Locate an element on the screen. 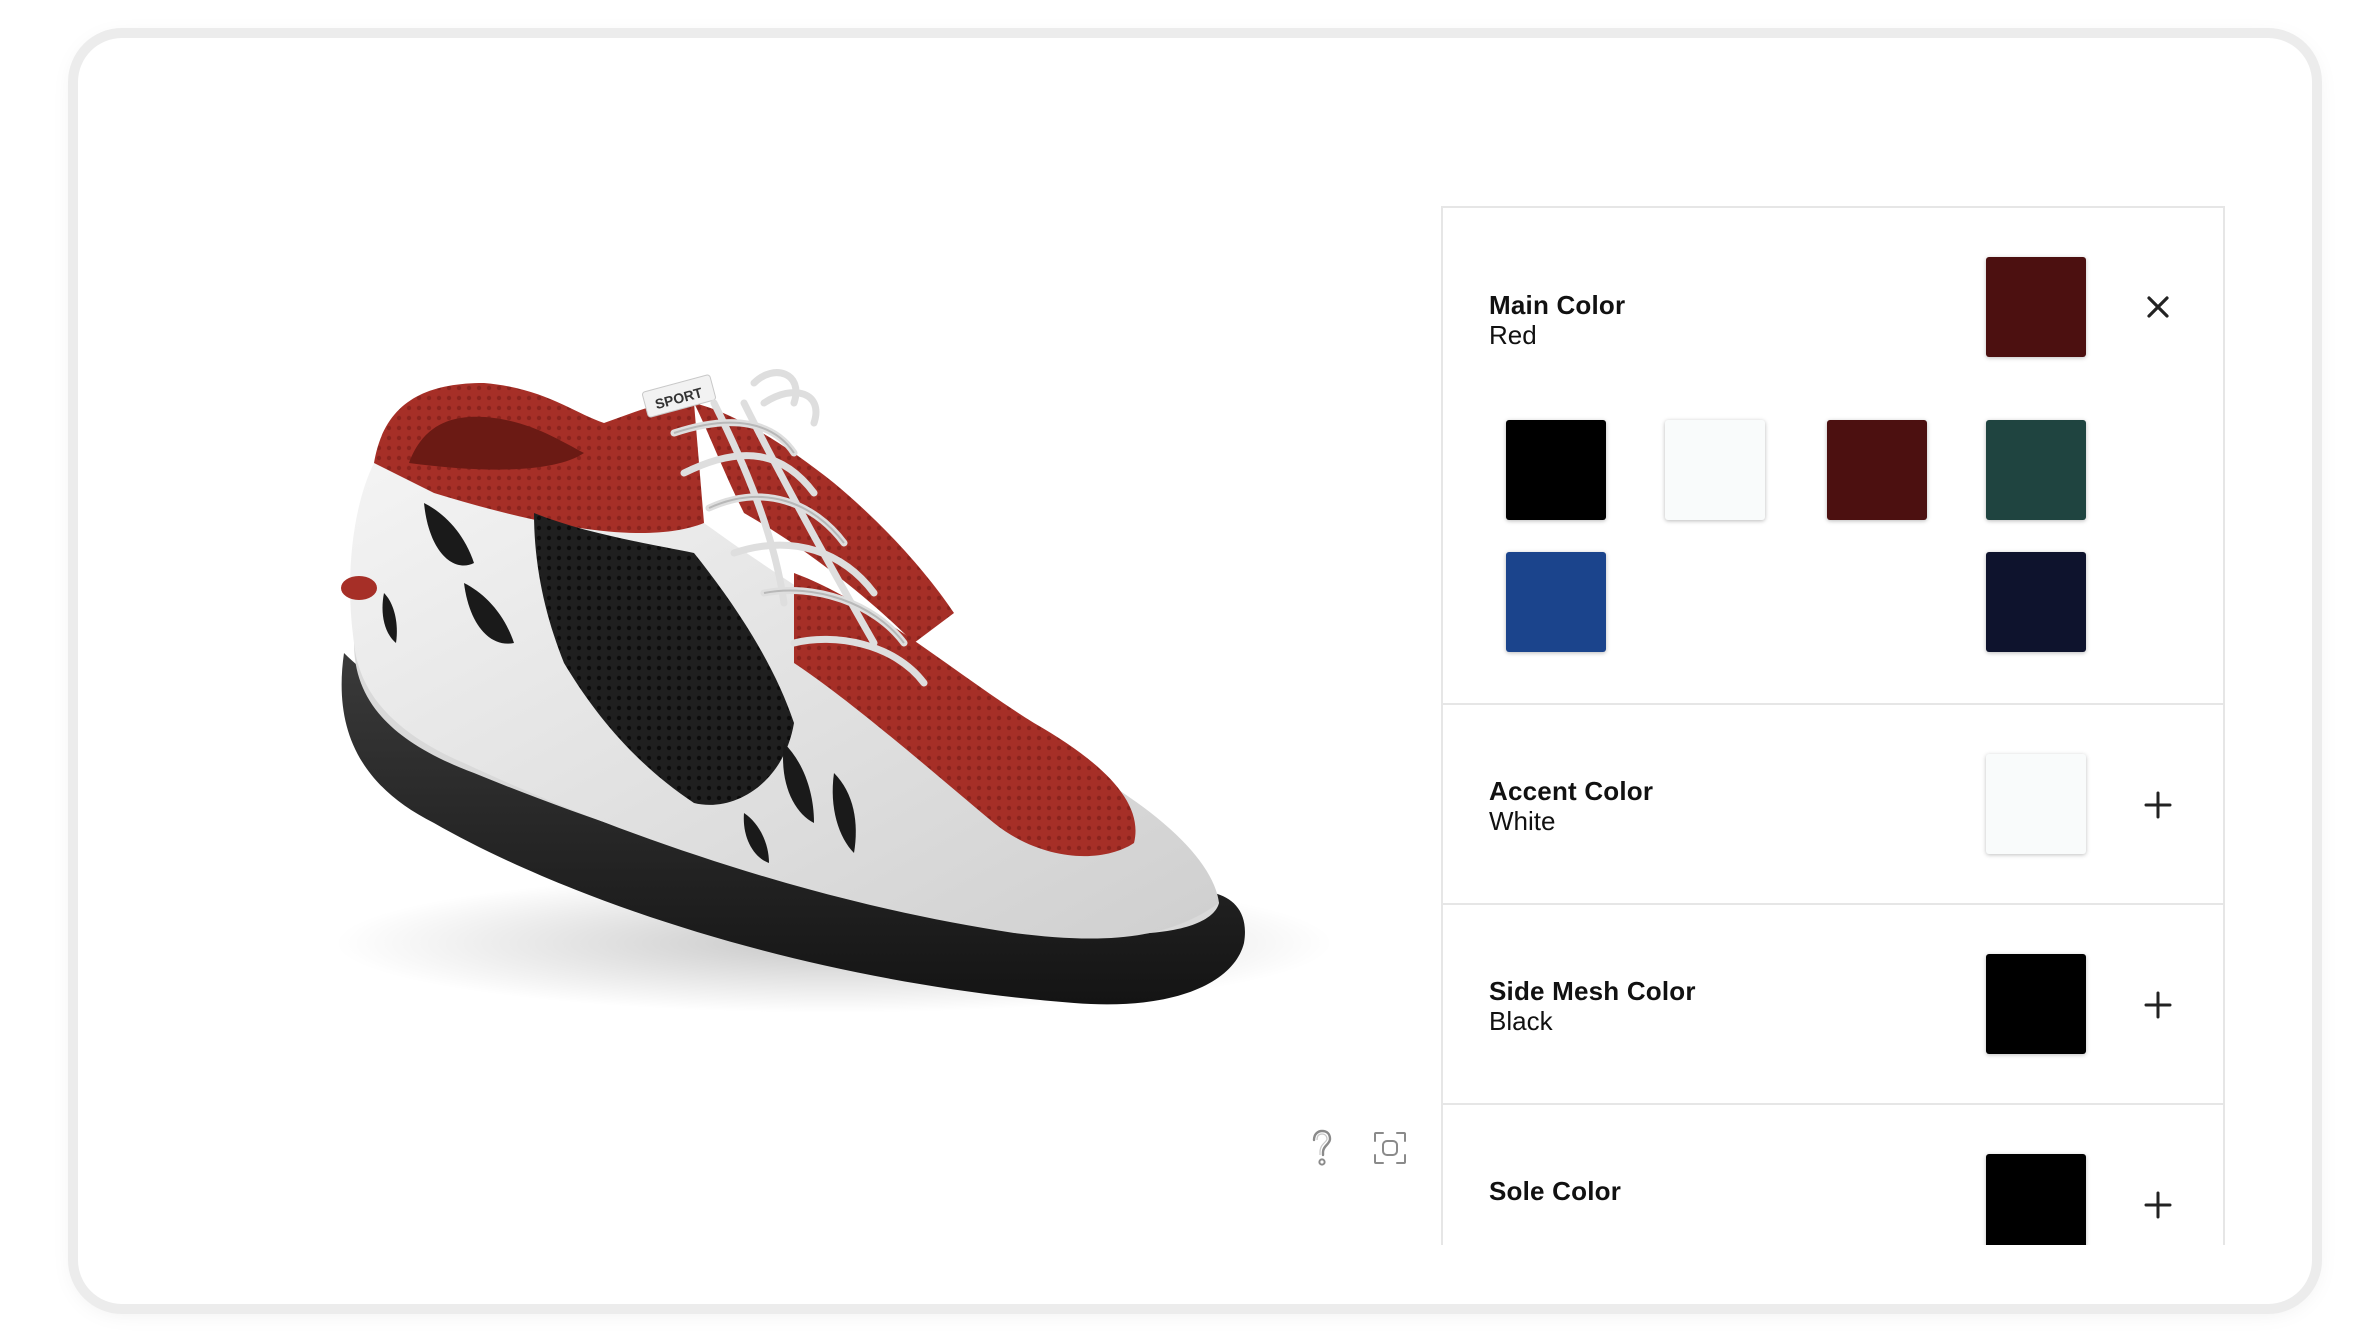  option-sole-color: Sole Color is located at coordinates (1833, 1174).